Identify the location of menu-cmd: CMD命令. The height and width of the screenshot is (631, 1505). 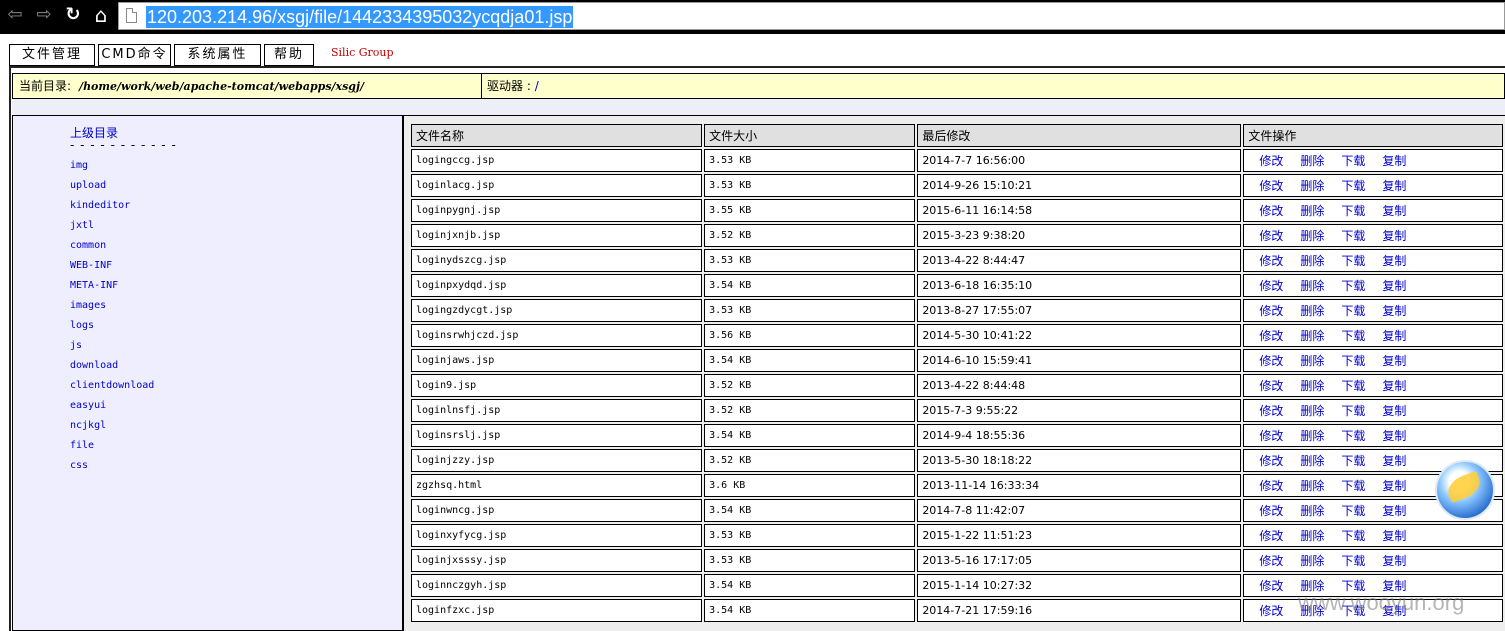
(134, 55).